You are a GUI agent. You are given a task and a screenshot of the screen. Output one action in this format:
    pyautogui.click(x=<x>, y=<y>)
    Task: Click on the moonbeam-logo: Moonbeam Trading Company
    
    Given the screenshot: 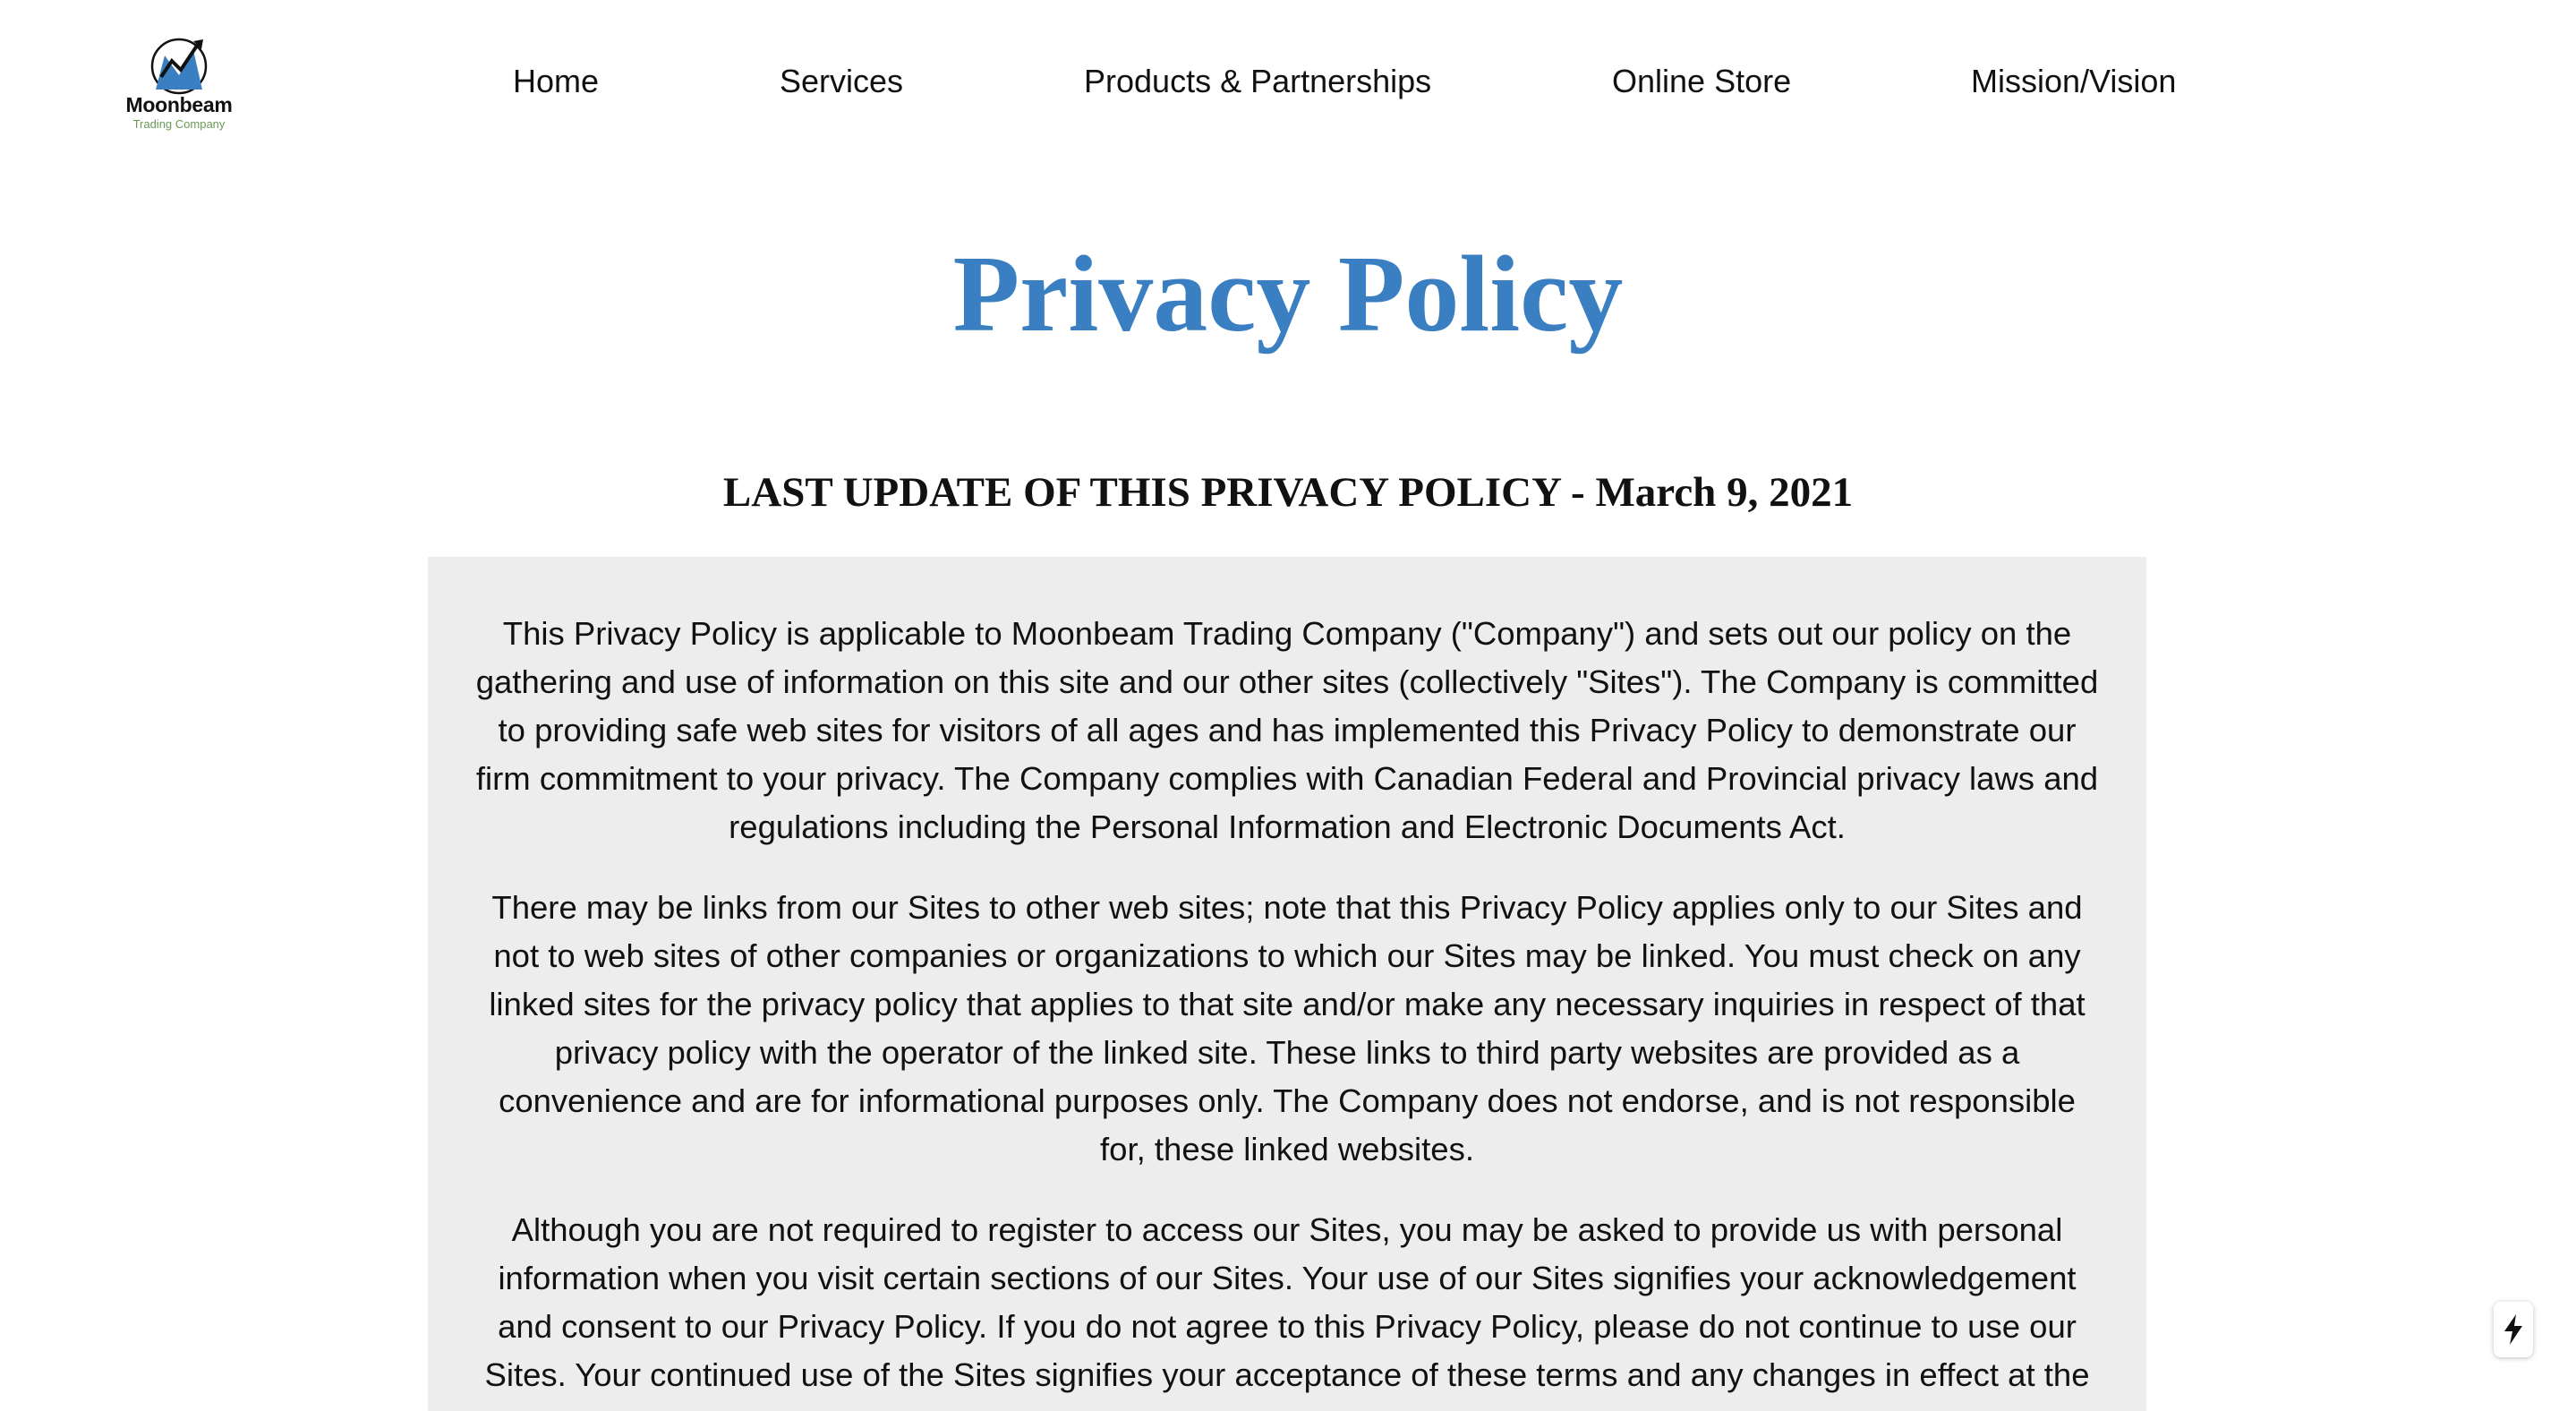 What is the action you would take?
    pyautogui.click(x=179, y=83)
    